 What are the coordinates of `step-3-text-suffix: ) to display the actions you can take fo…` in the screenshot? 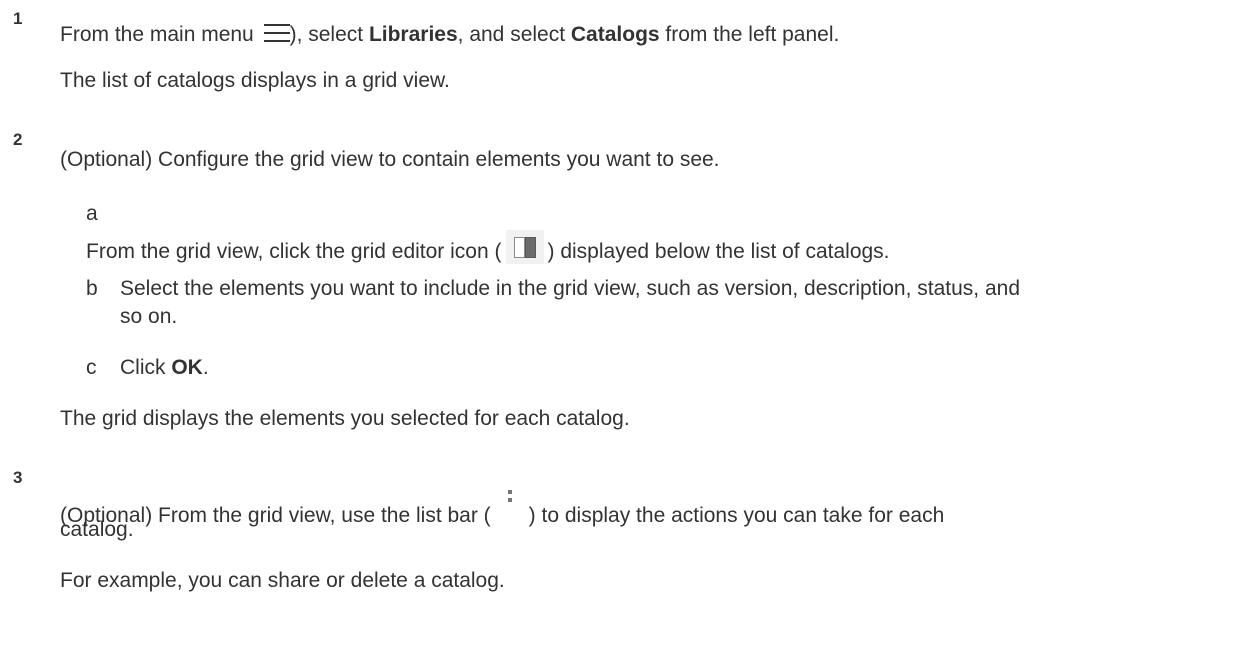 It's located at (736, 515).